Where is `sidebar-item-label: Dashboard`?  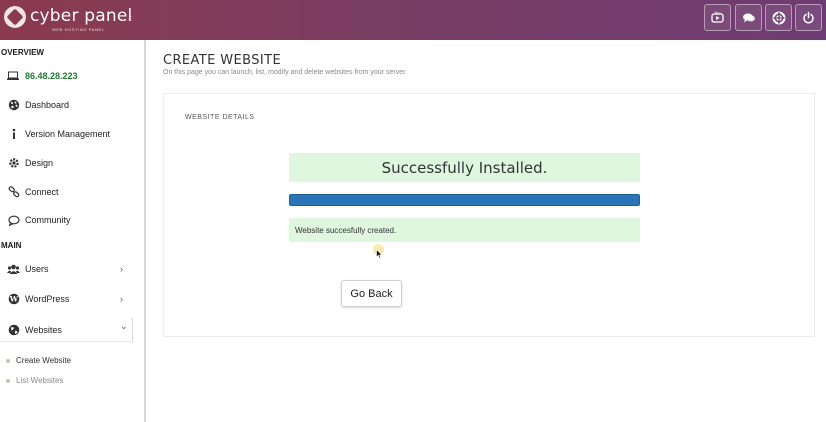
sidebar-item-label: Dashboard is located at coordinates (47, 105).